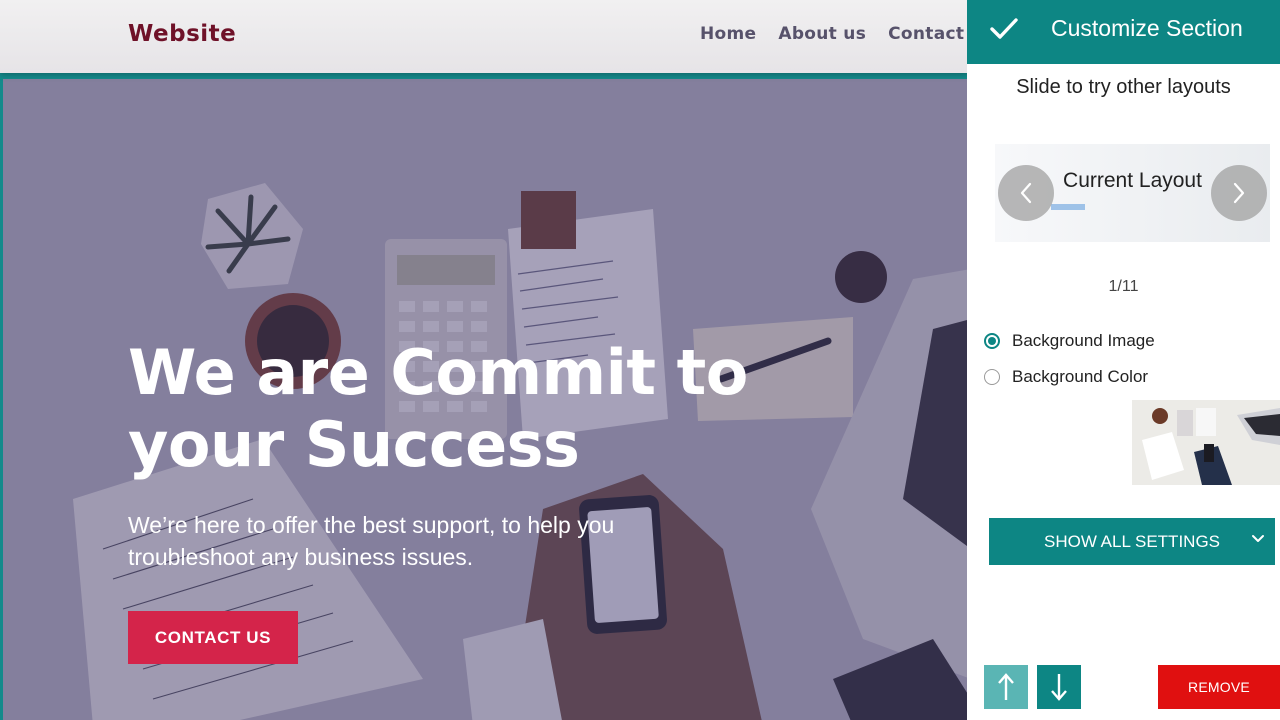 This screenshot has height=720, width=1280. What do you see at coordinates (1132, 193) in the screenshot?
I see `layout-slider: Current Layout` at bounding box center [1132, 193].